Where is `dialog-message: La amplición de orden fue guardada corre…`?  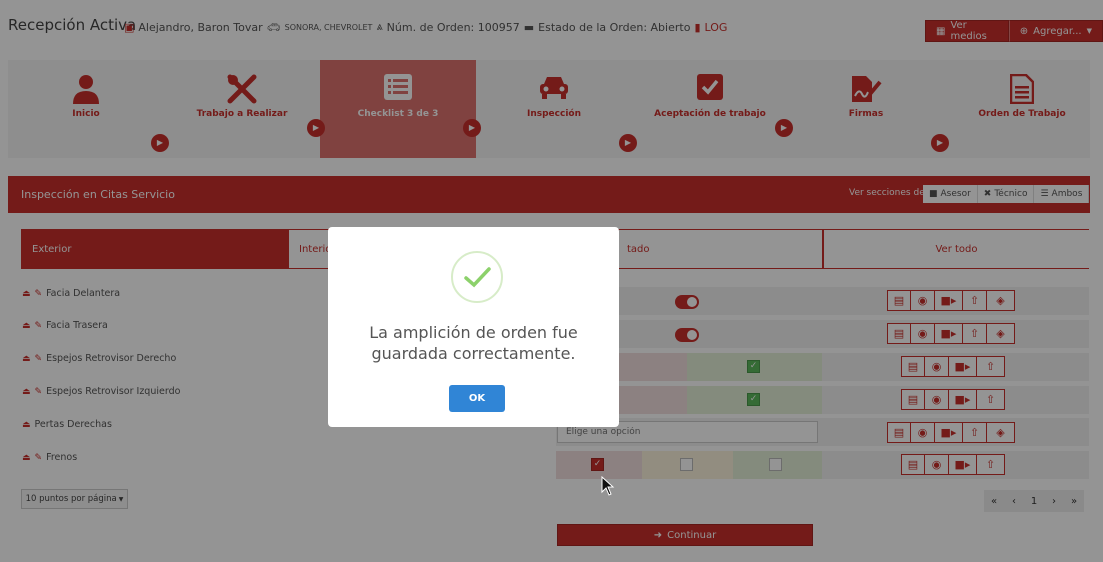
dialog-message: La amplición de orden fue guardada corre… is located at coordinates (473, 343).